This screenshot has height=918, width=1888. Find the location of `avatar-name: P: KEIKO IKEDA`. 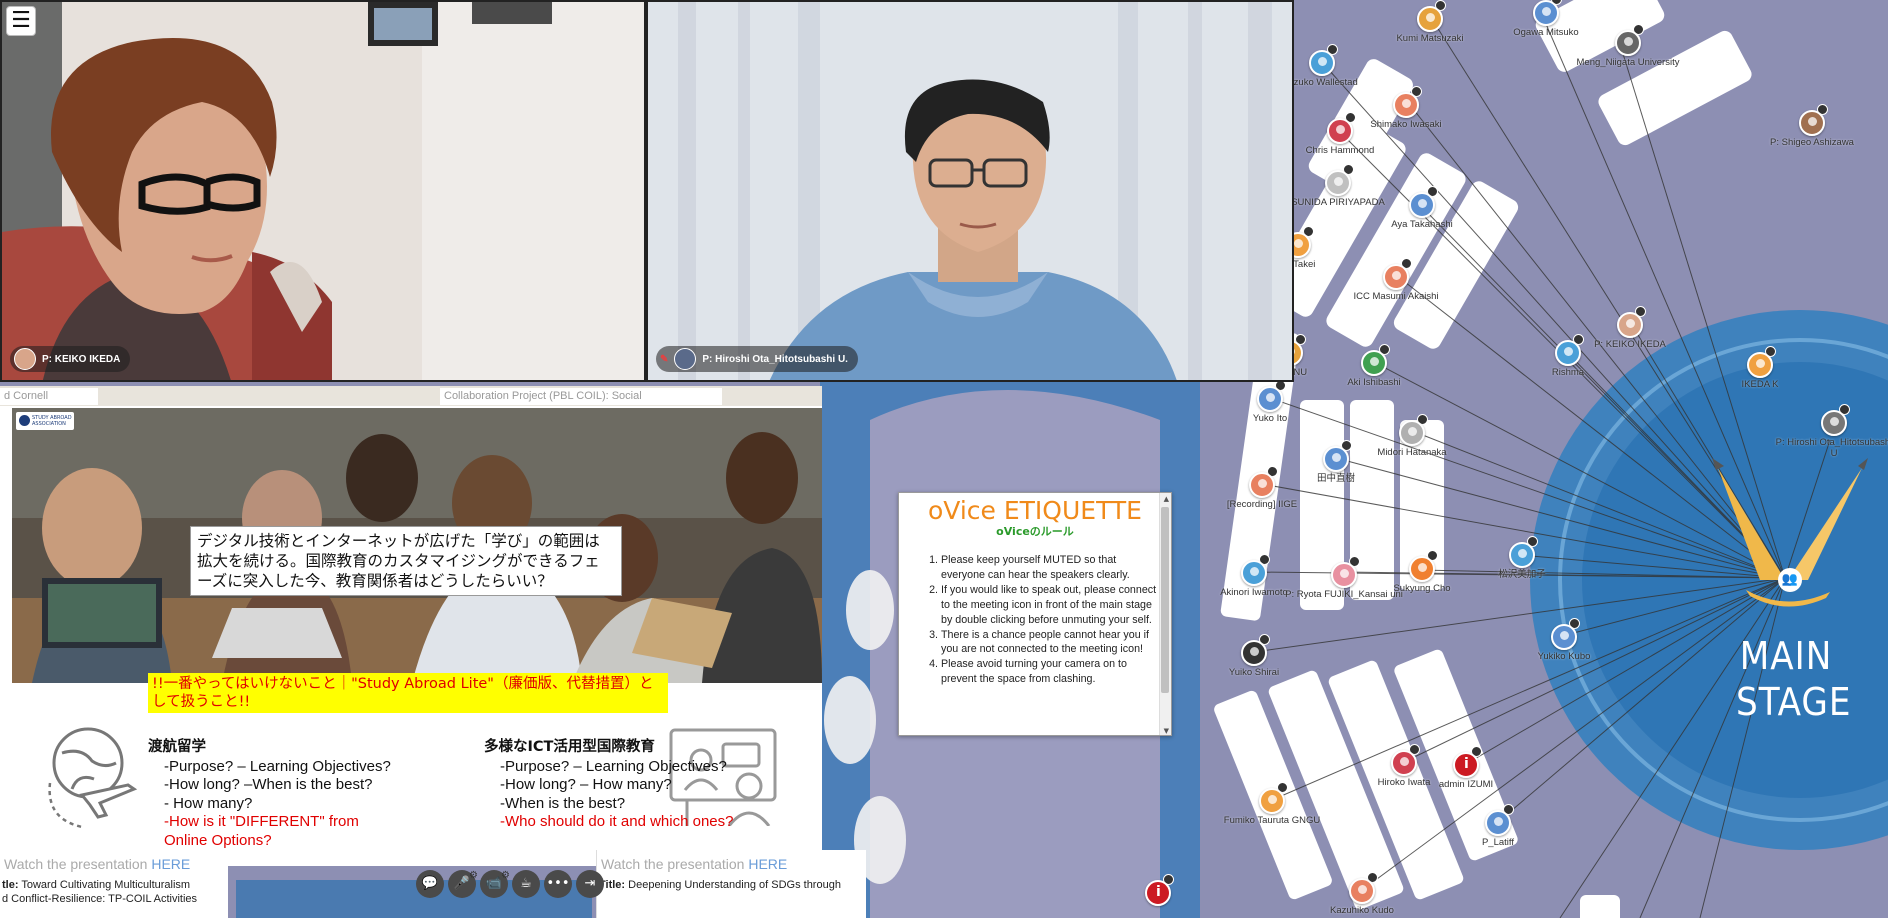

avatar-name: P: KEIKO IKEDA is located at coordinates (1630, 344).